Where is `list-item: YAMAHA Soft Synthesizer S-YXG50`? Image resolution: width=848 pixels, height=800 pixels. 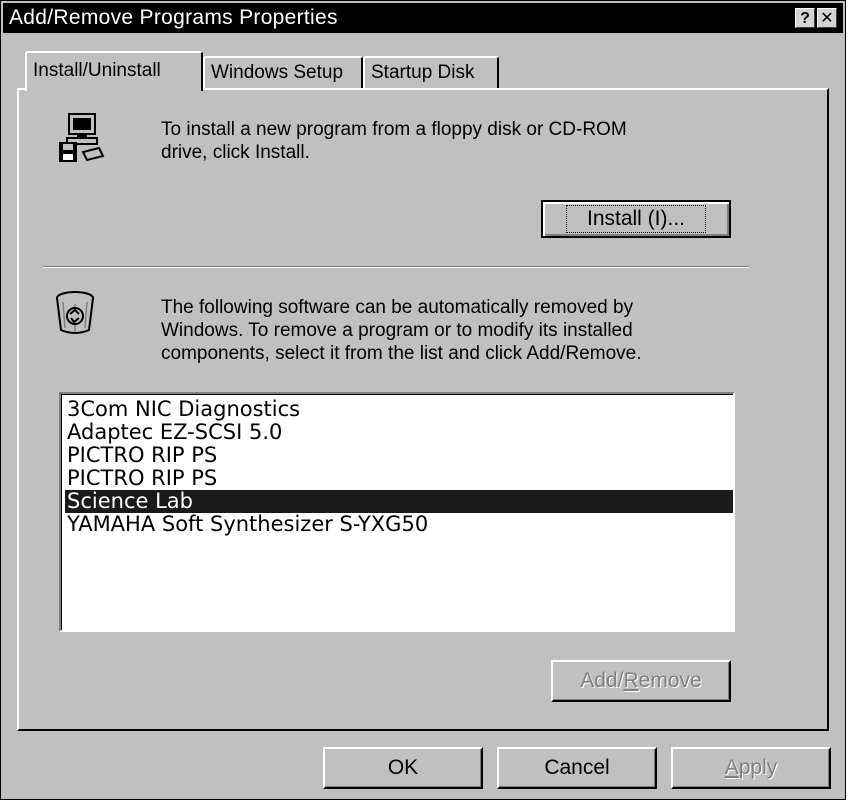
list-item: YAMAHA Soft Synthesizer S-YXG50 is located at coordinates (399, 524).